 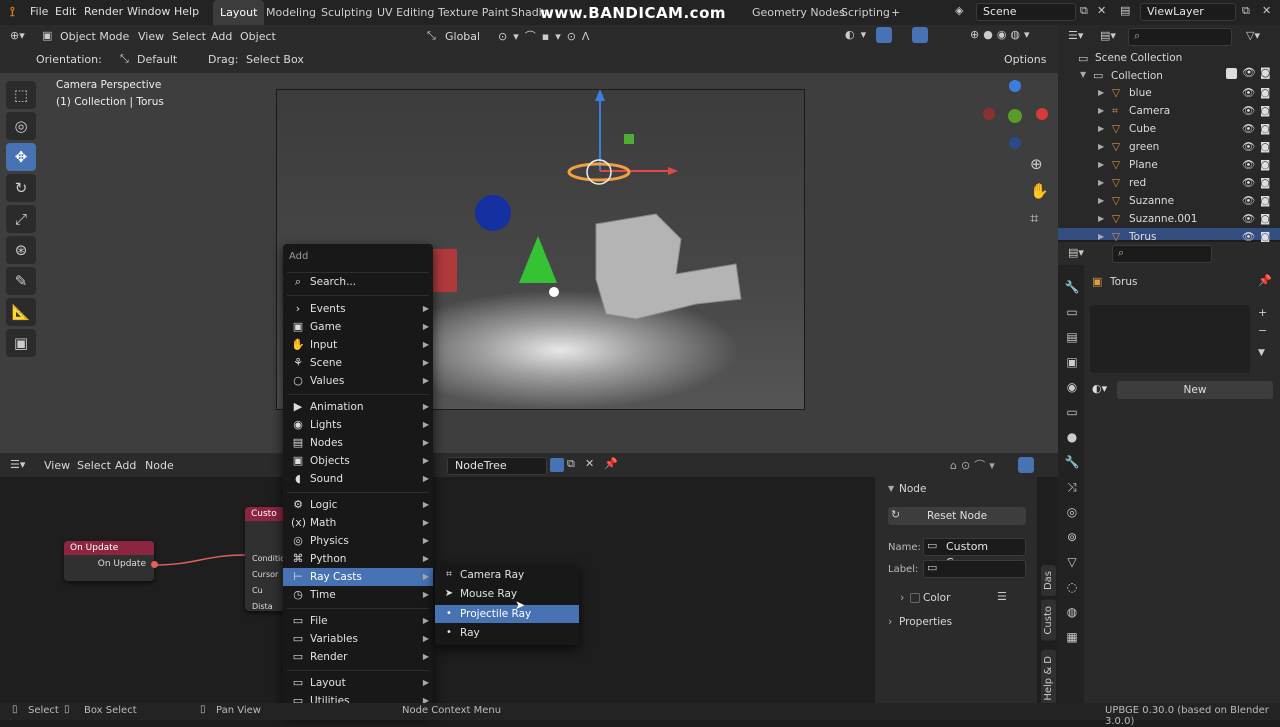 What do you see at coordinates (1002, 34) in the screenshot?
I see `shading-mode-icons: ⊕●◉◍▾` at bounding box center [1002, 34].